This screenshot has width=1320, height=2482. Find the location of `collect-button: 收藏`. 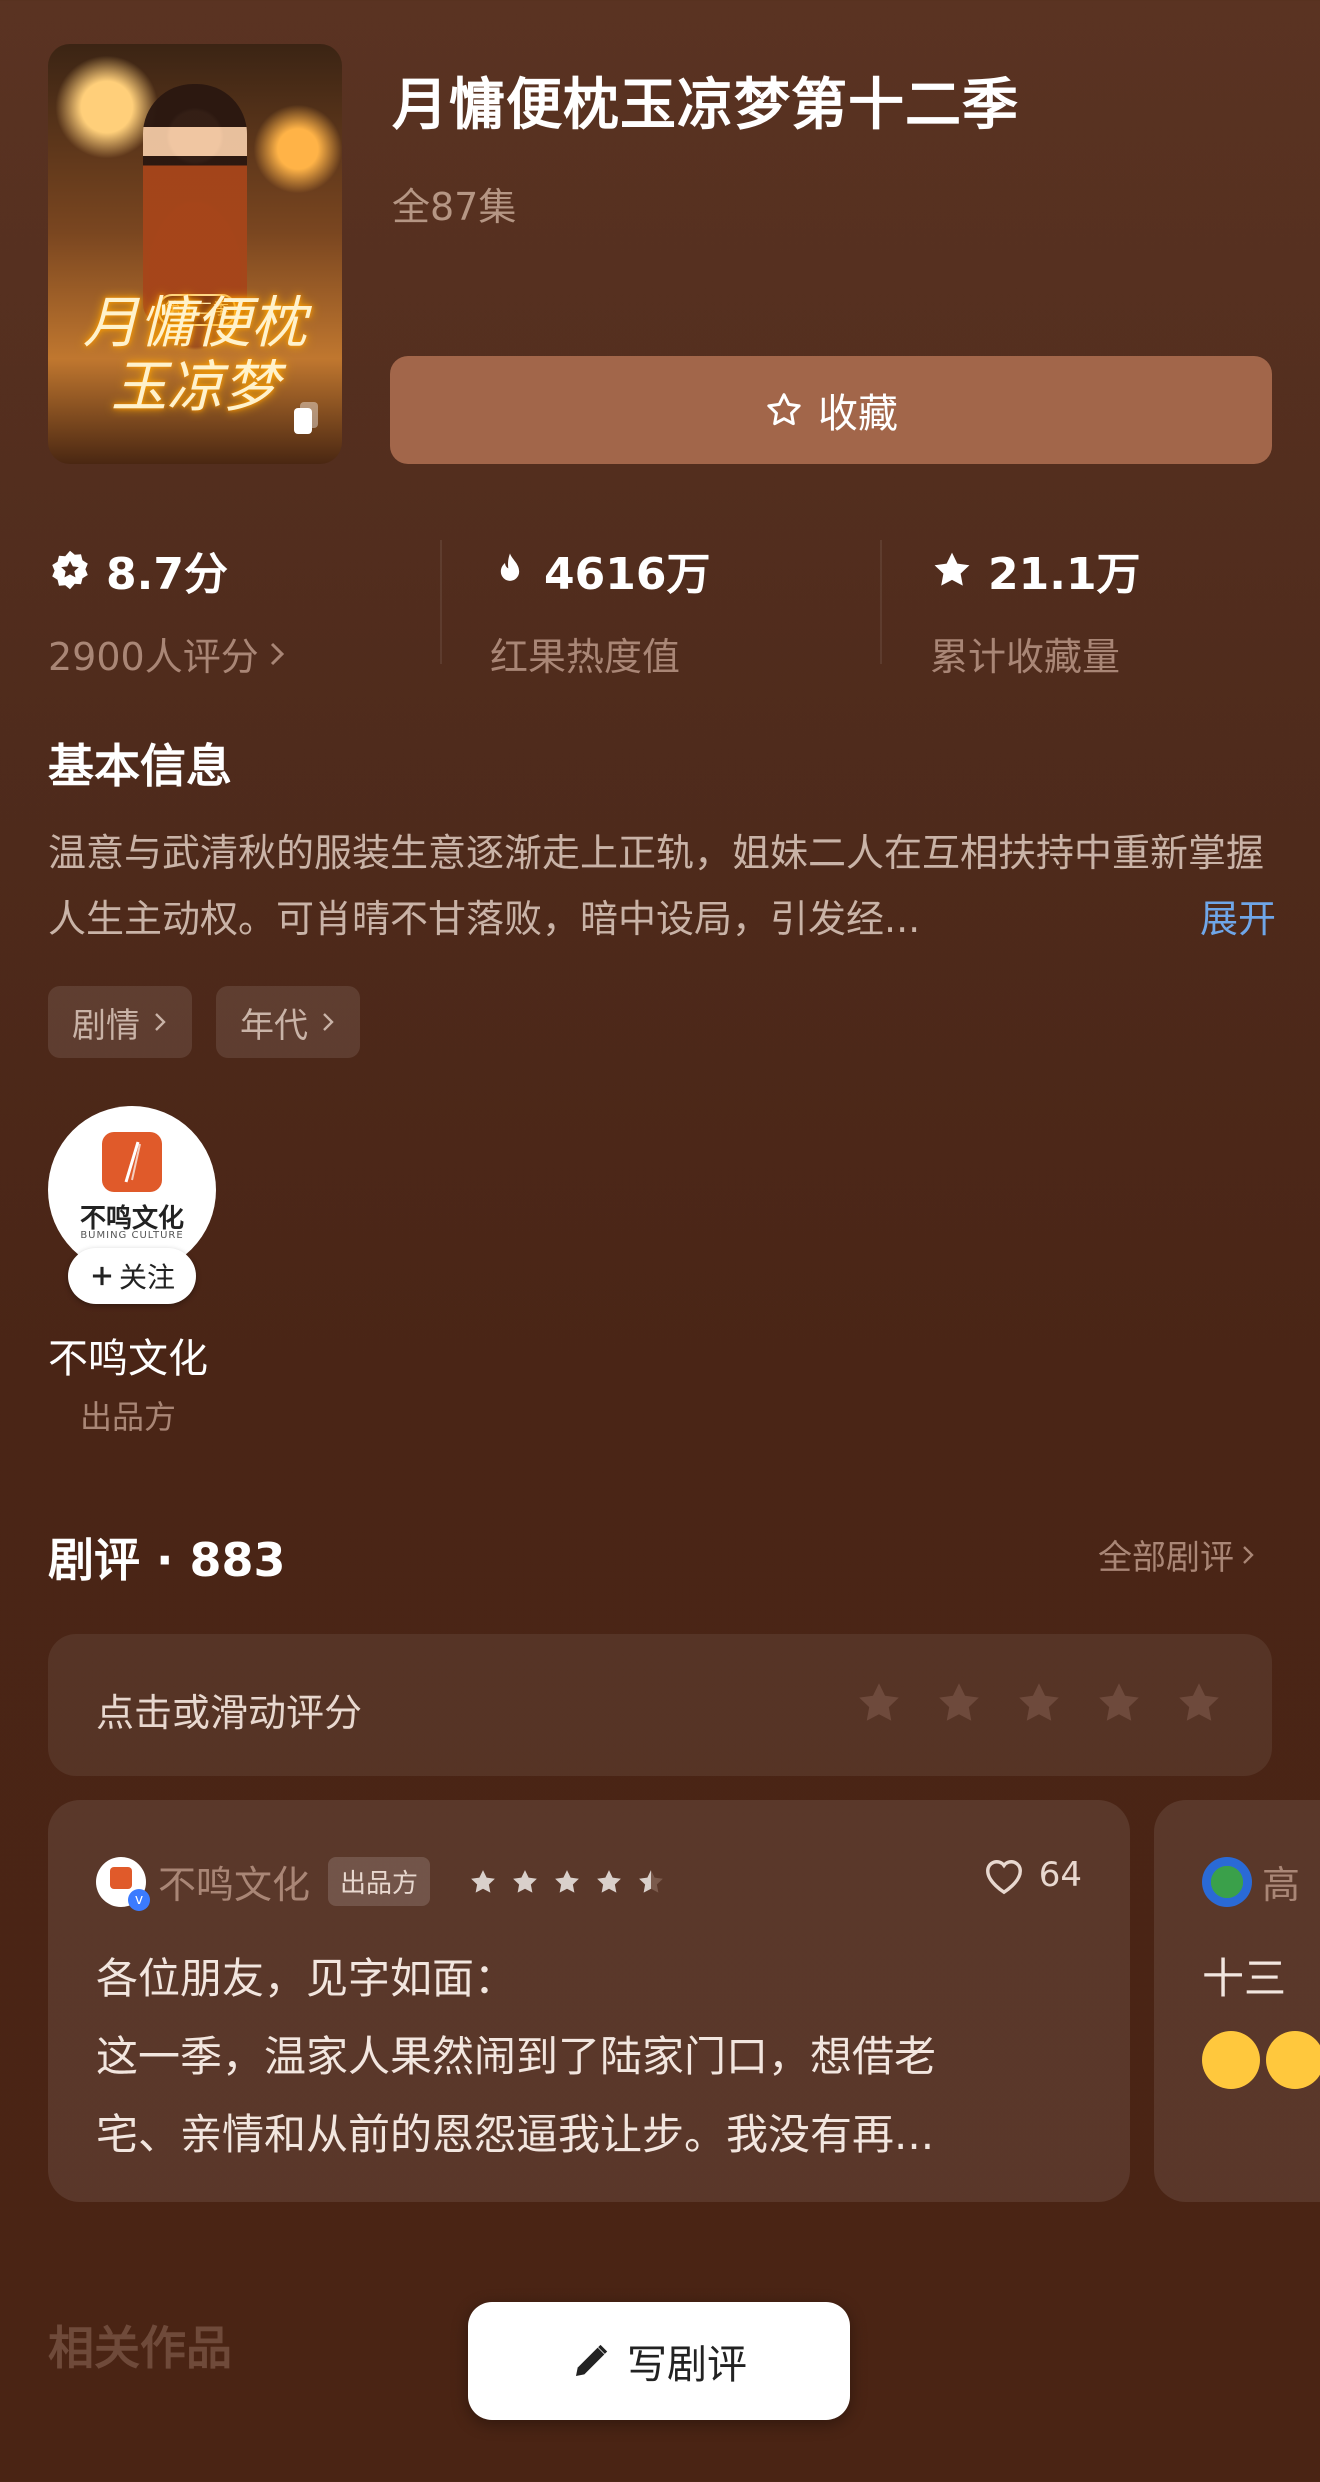

collect-button: 收藏 is located at coordinates (831, 410).